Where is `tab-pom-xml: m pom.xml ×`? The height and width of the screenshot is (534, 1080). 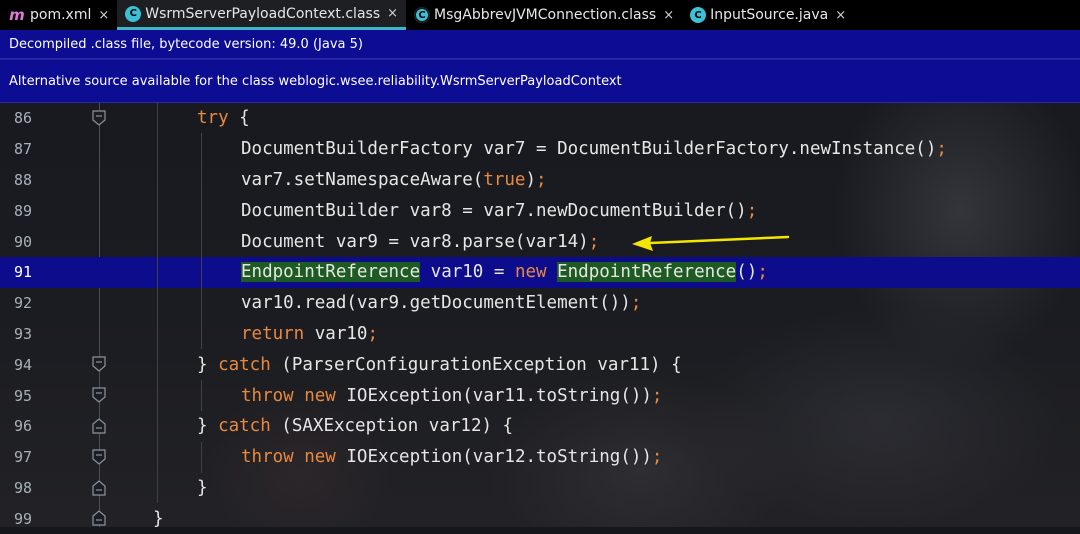
tab-pom-xml: m pom.xml × is located at coordinates (58, 15).